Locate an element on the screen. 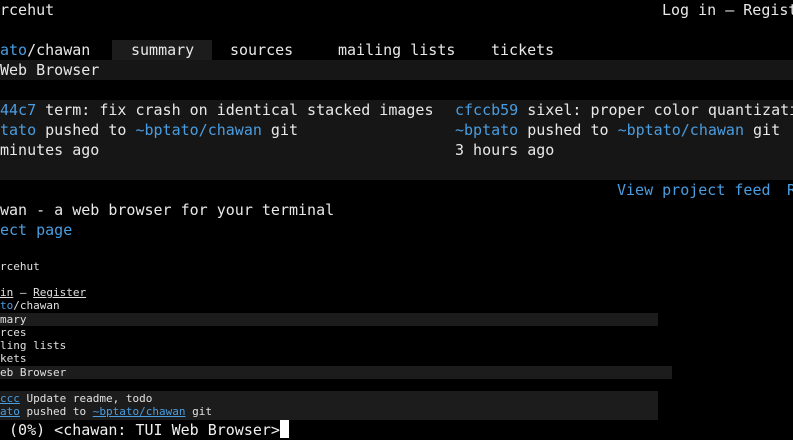 The image size is (793, 440). owner-link: ato is located at coordinates (13, 50).